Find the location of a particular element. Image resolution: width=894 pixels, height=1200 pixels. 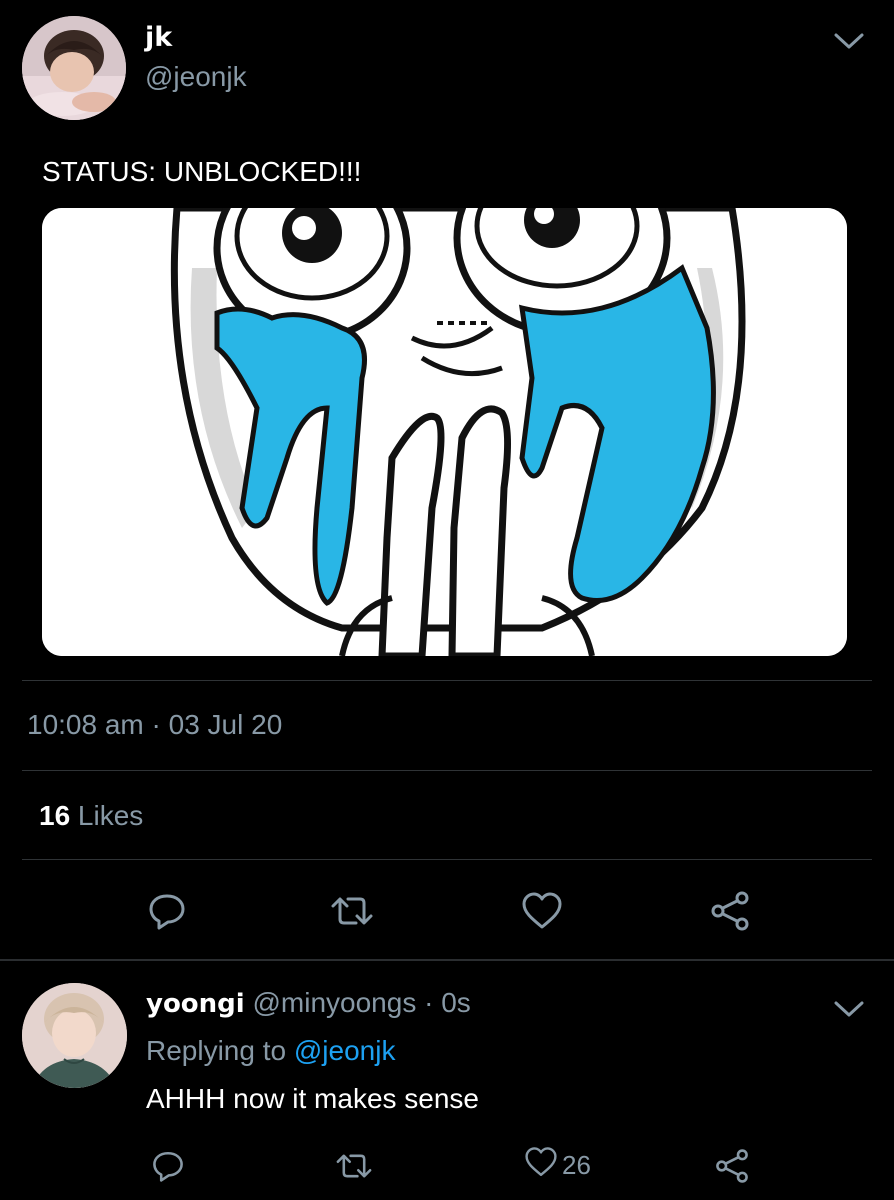

reply-author-handle: @minyoongs is located at coordinates (335, 1002).